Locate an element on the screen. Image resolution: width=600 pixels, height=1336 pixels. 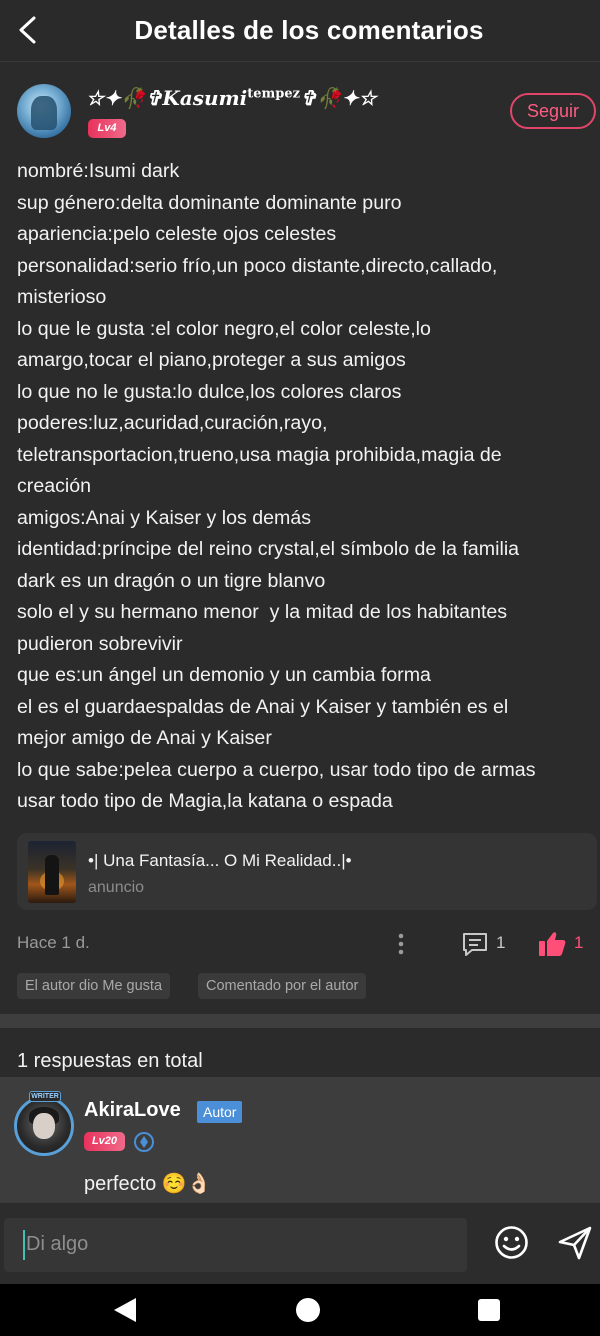
emoji-icon is located at coordinates (511, 1242).